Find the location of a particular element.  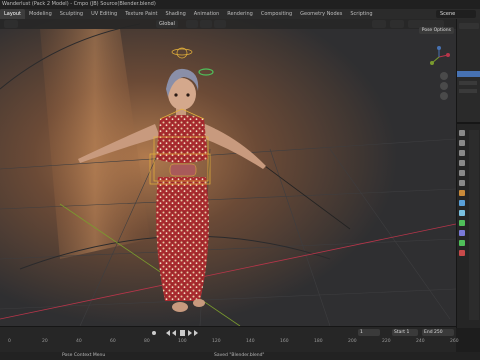

outliner-selected-row is located at coordinates (468, 74).